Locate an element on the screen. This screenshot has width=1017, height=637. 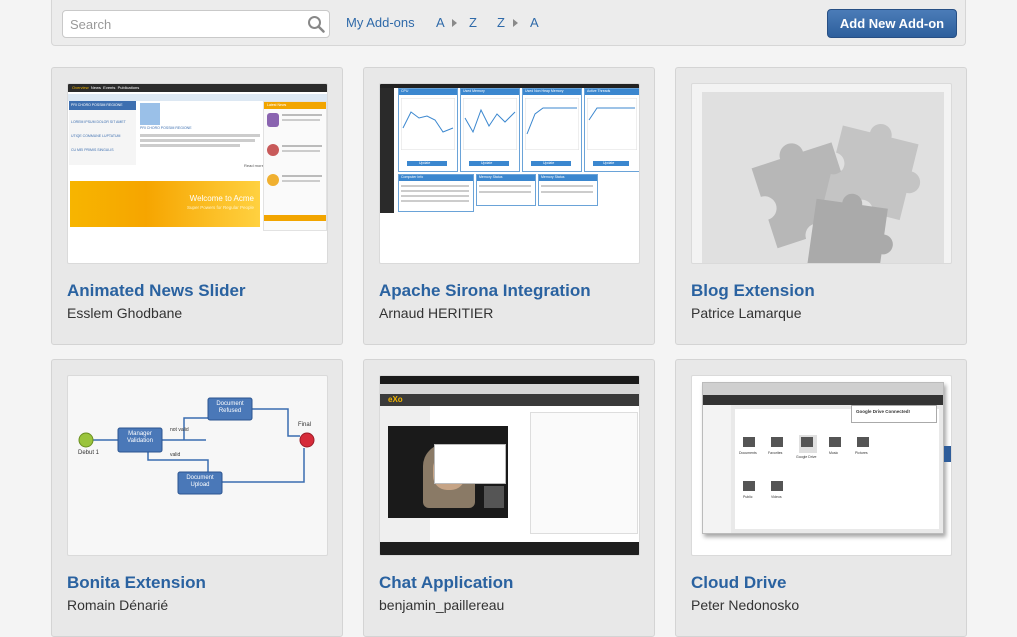
search-icon is located at coordinates (316, 24).